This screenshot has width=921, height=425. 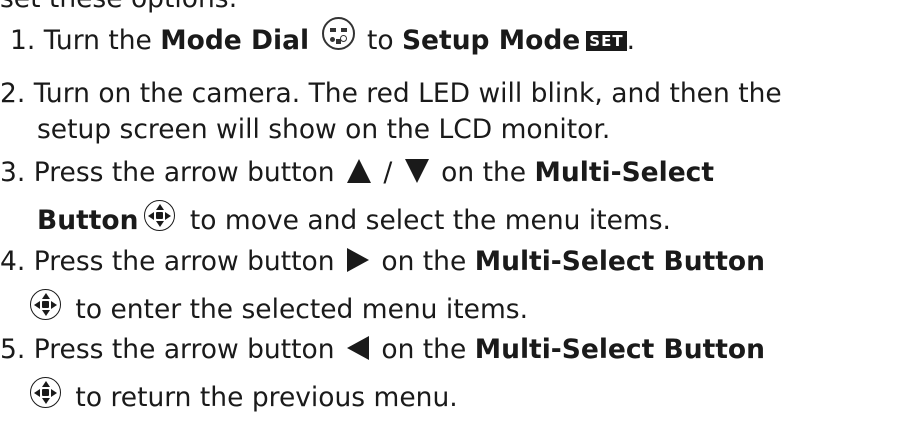 I want to click on arrow-left-icon, so click(x=357, y=347).